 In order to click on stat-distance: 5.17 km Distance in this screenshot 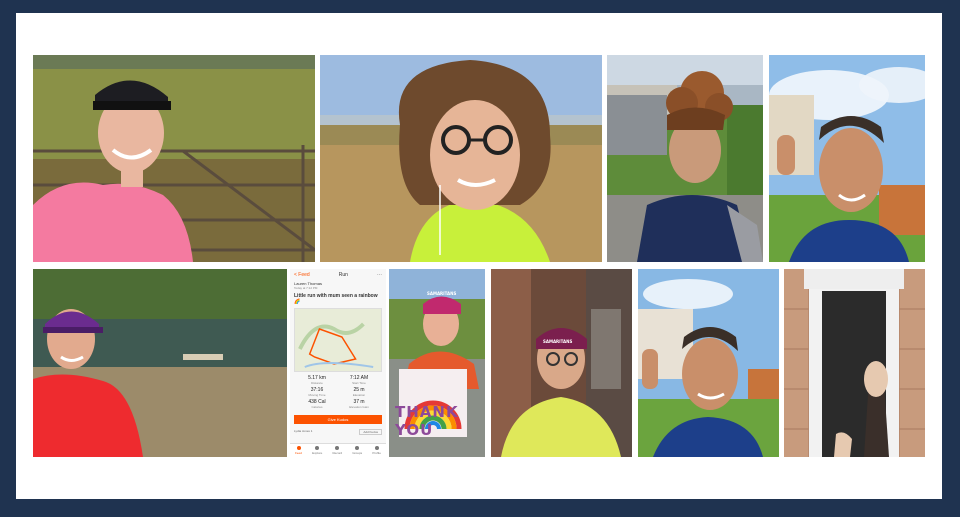, I will do `click(317, 380)`.